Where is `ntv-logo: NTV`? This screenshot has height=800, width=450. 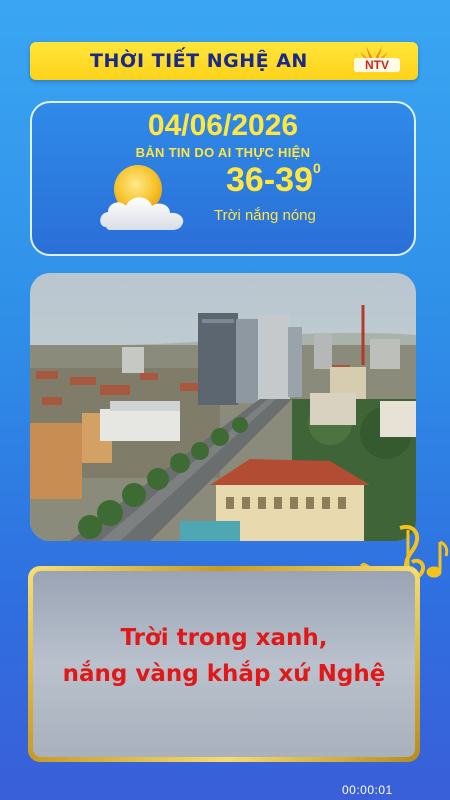 ntv-logo: NTV is located at coordinates (377, 59).